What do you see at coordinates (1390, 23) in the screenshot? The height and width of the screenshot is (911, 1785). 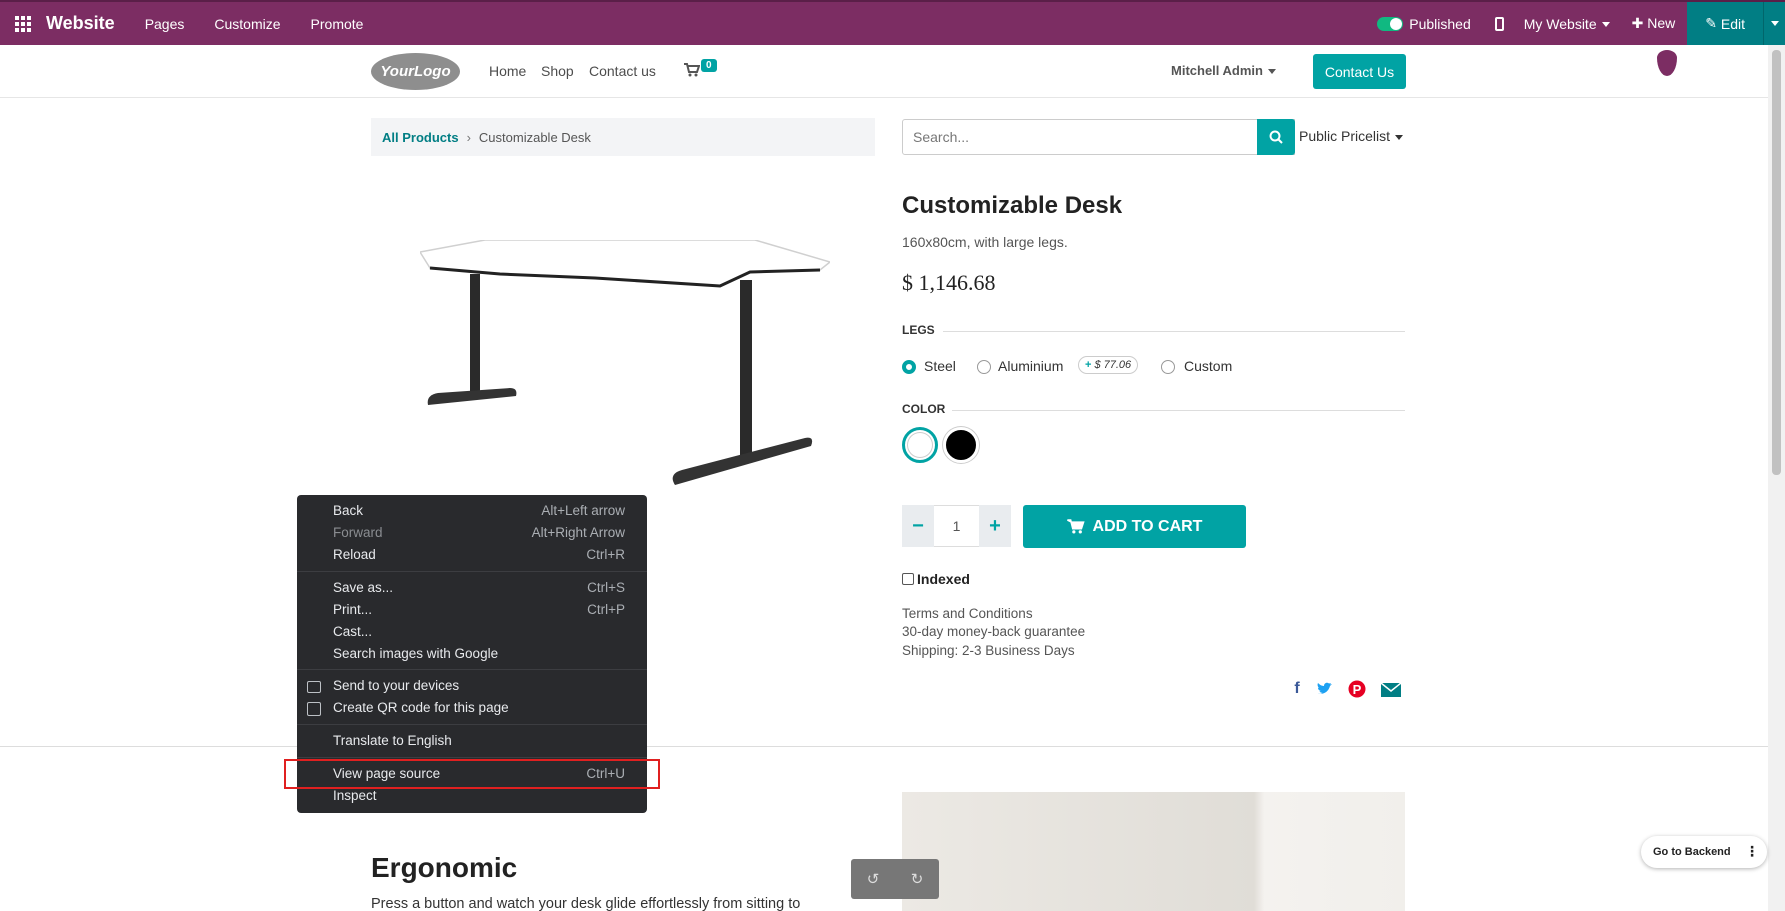 I see `published-toggle` at bounding box center [1390, 23].